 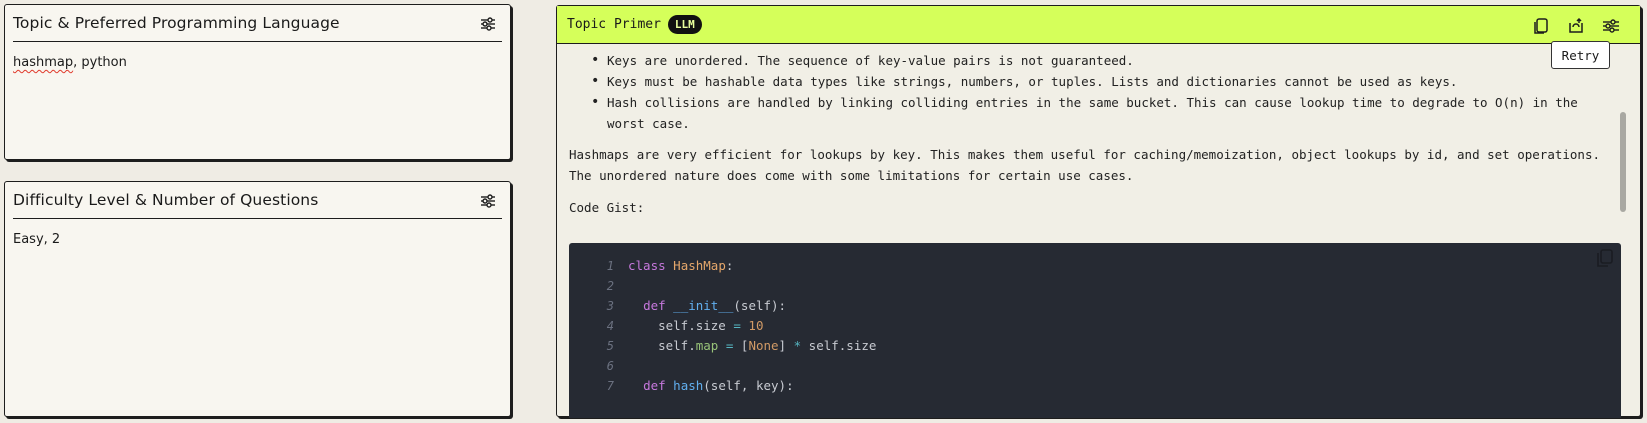 I want to click on topic-card-title: Topic & Preferred Programming Language, so click(x=176, y=23).